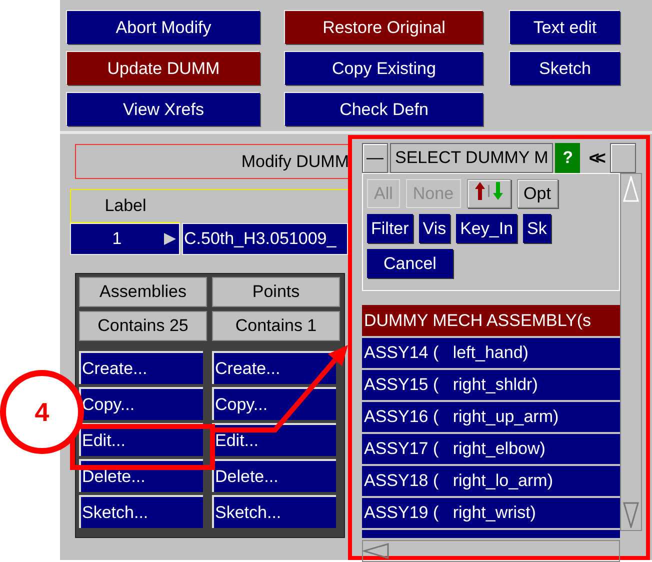 This screenshot has width=652, height=562. Describe the element at coordinates (623, 158) in the screenshot. I see `window-button` at that location.